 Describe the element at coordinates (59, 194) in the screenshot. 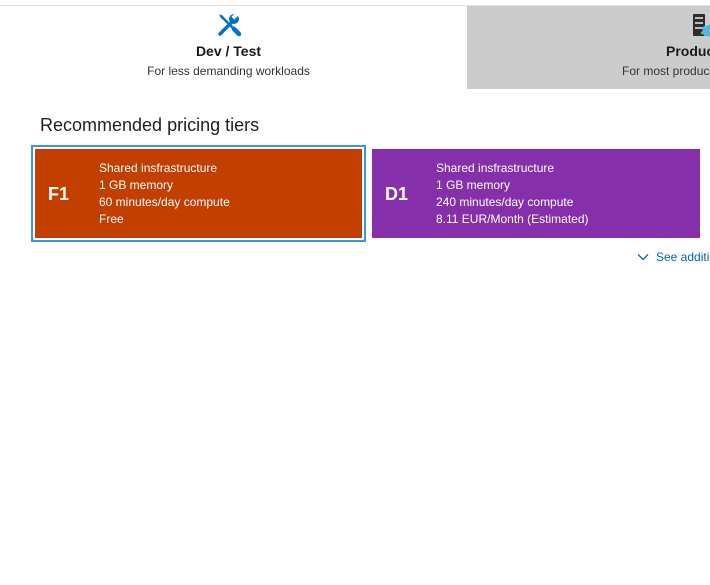

I see `tier-code: F1` at that location.